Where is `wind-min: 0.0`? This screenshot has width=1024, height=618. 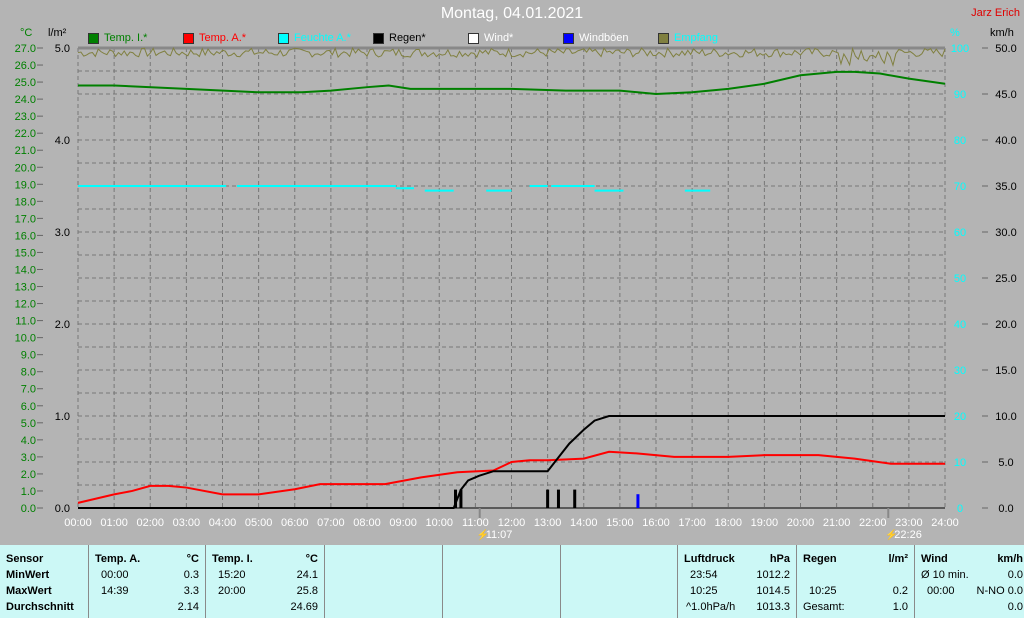
wind-min: 0.0 is located at coordinates (1015, 575).